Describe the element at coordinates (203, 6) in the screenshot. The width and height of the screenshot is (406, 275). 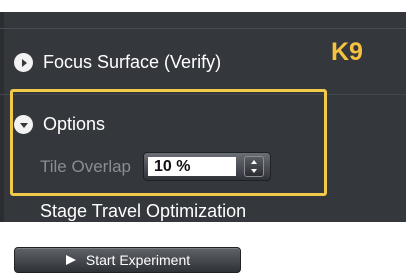
I see `panel-top-strip` at that location.